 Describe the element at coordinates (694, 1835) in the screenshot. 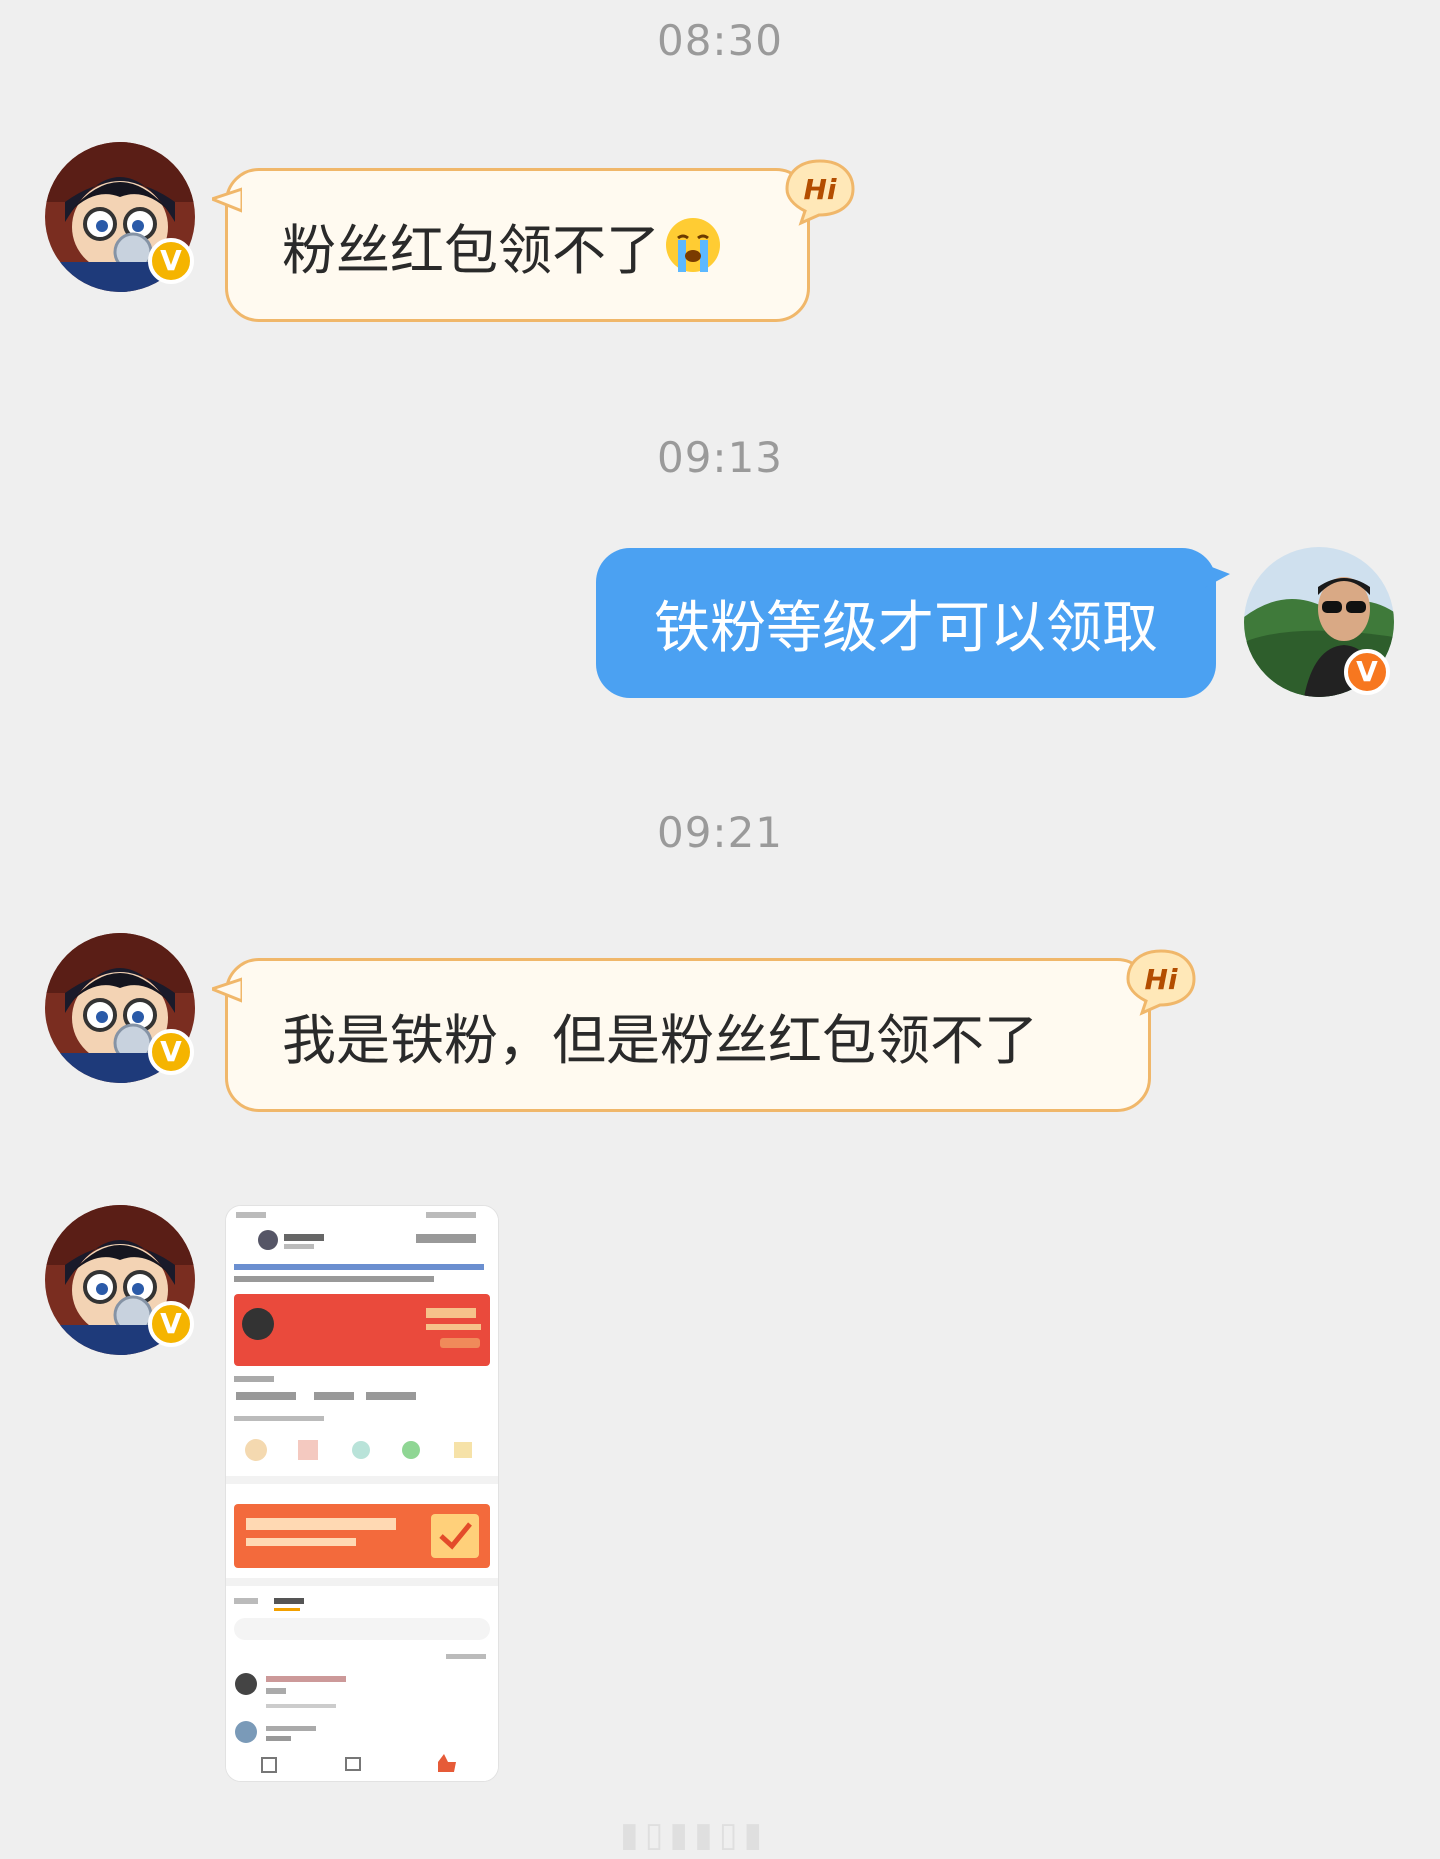

I see `watermark-graphic: ▮▯▮▮▯▮` at that location.